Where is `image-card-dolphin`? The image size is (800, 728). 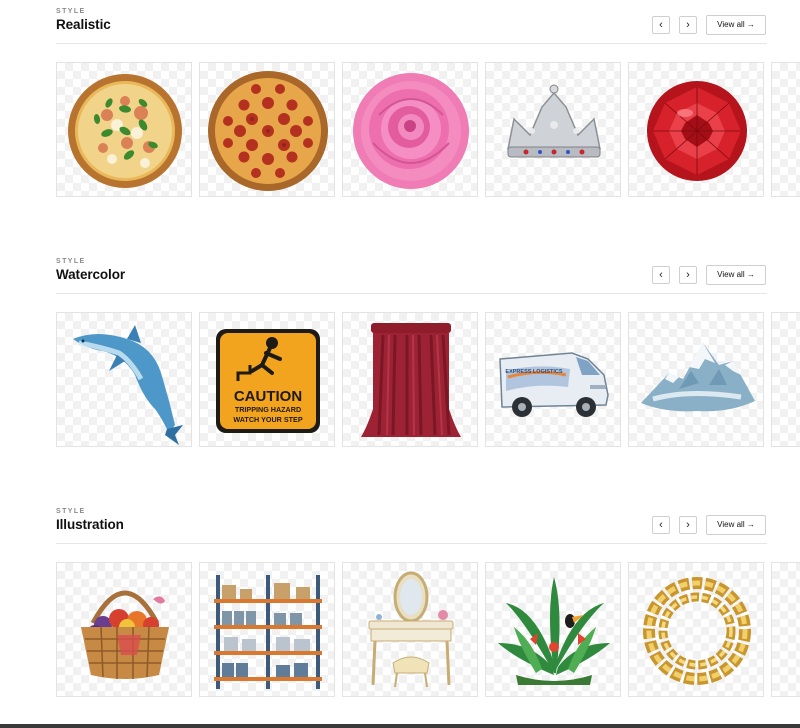 image-card-dolphin is located at coordinates (124, 379).